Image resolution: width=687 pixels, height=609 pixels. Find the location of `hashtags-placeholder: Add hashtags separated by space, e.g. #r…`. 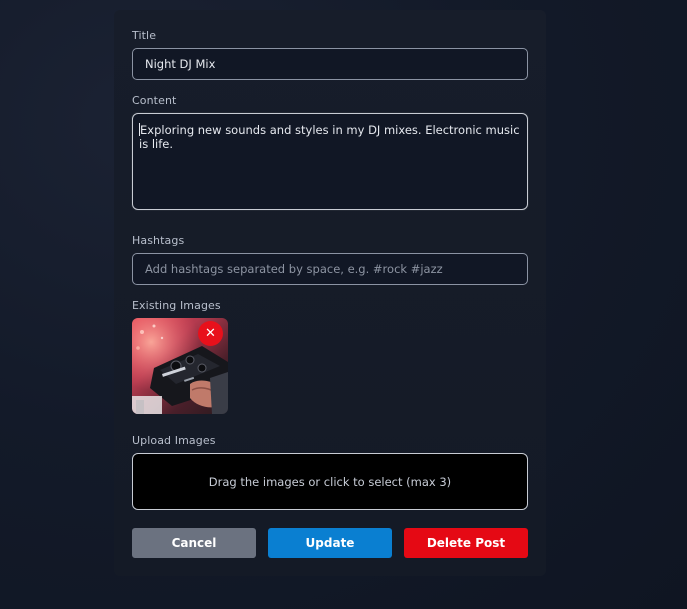

hashtags-placeholder: Add hashtags separated by space, e.g. #r… is located at coordinates (294, 269).